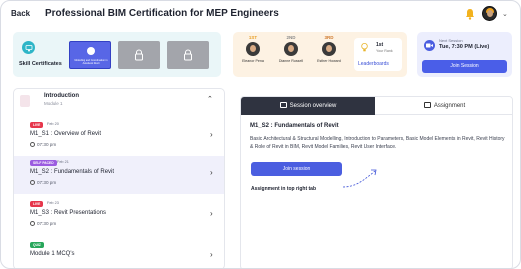 This screenshot has height=269, width=521. Describe the element at coordinates (119, 102) in the screenshot. I see `module-header: Introduction Module 1 ⌃` at that location.